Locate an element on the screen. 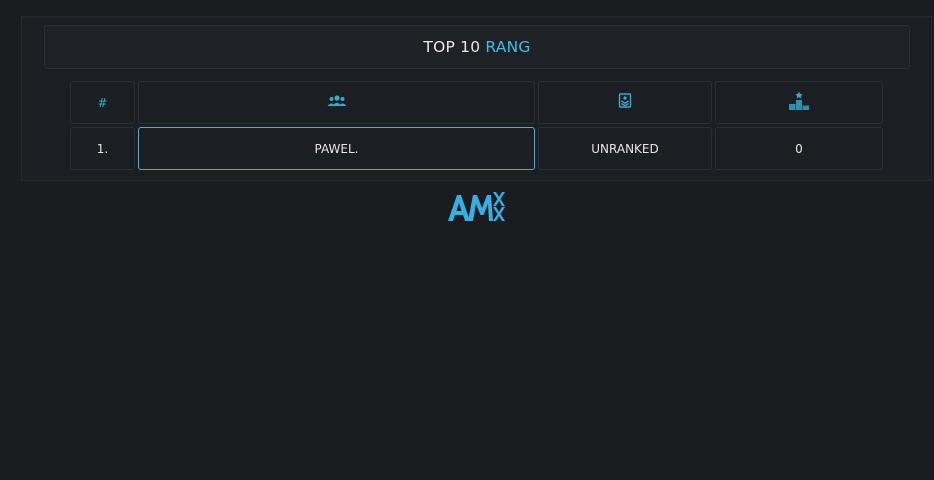  amx-logo-icon is located at coordinates (477, 207).